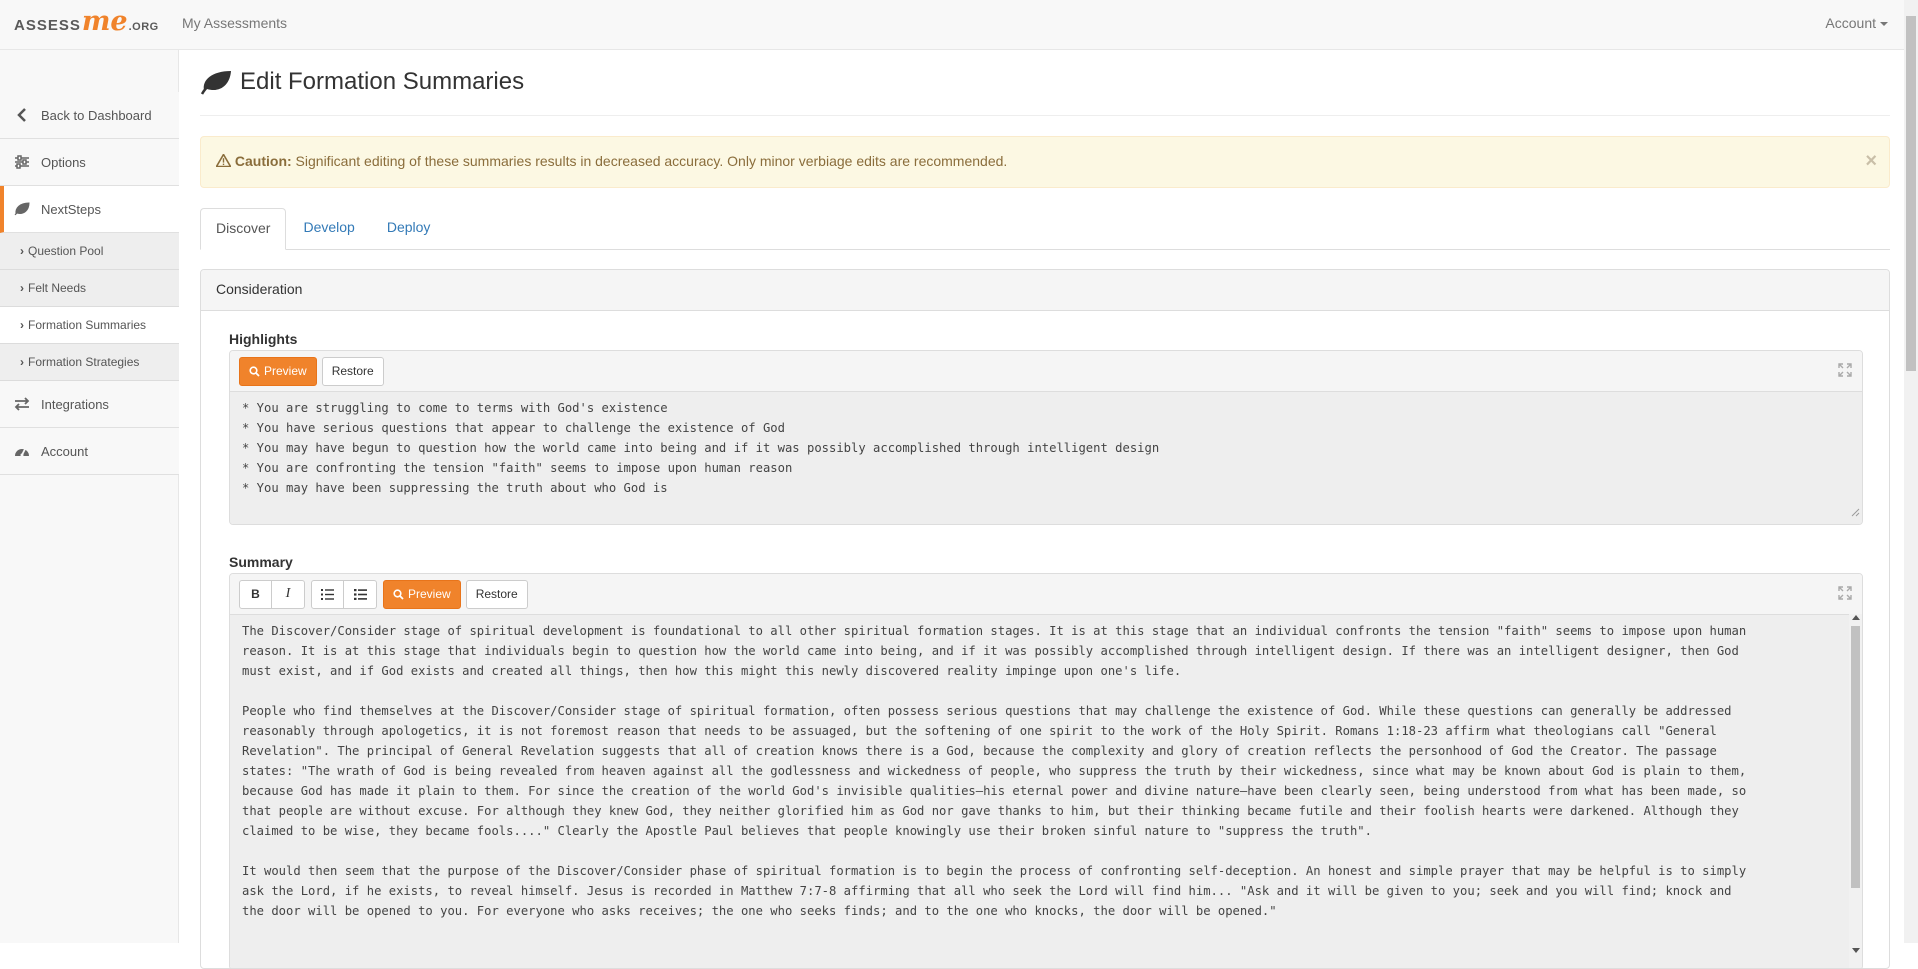  Describe the element at coordinates (75, 404) in the screenshot. I see `sidebar-item-label: Integrations` at that location.